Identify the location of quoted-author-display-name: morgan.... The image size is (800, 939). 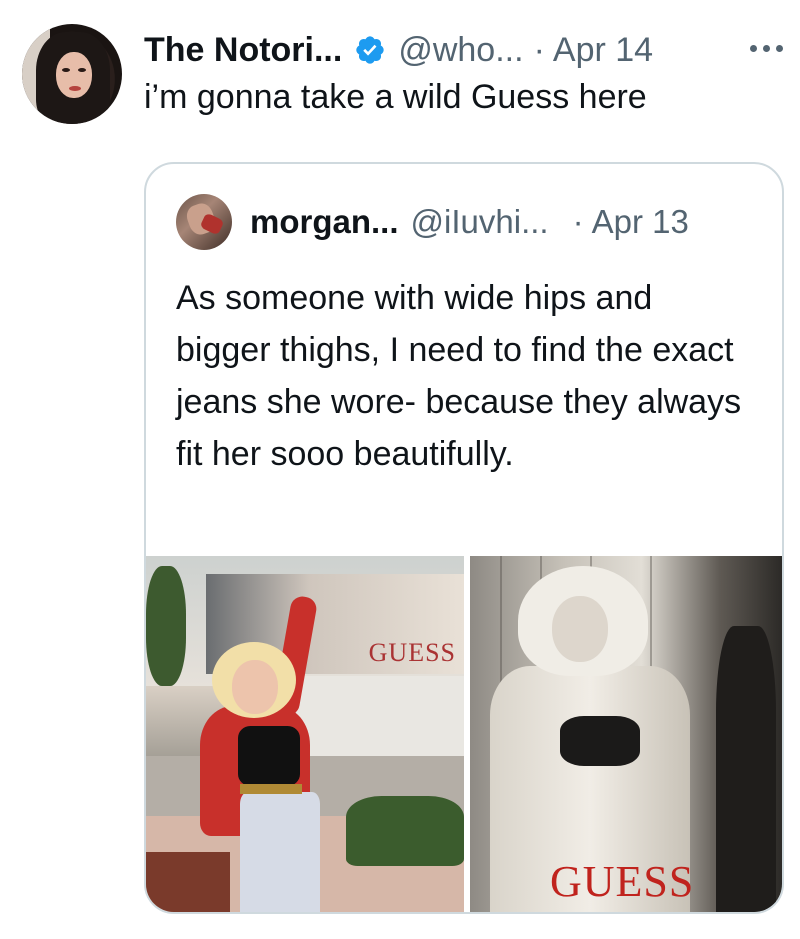
(324, 222).